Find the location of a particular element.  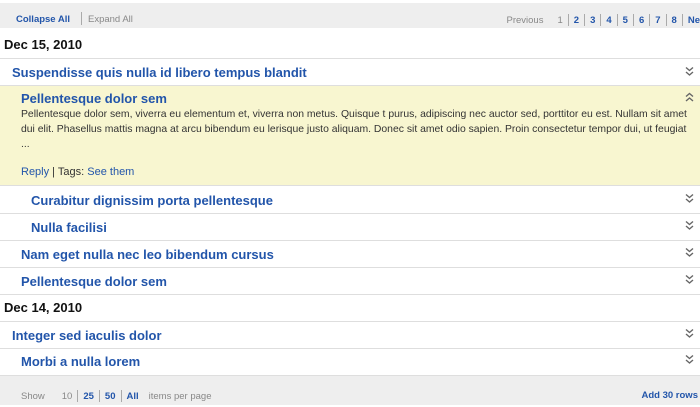

date-header: Dec 15, 2010 is located at coordinates (43, 44).